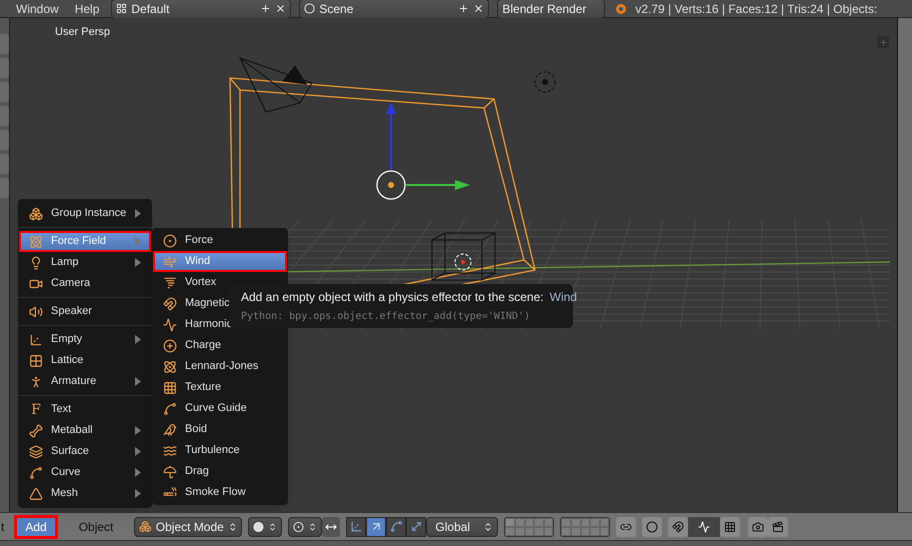 The width and height of the screenshot is (912, 546). What do you see at coordinates (85, 311) in the screenshot?
I see `menu-item: Speaker` at bounding box center [85, 311].